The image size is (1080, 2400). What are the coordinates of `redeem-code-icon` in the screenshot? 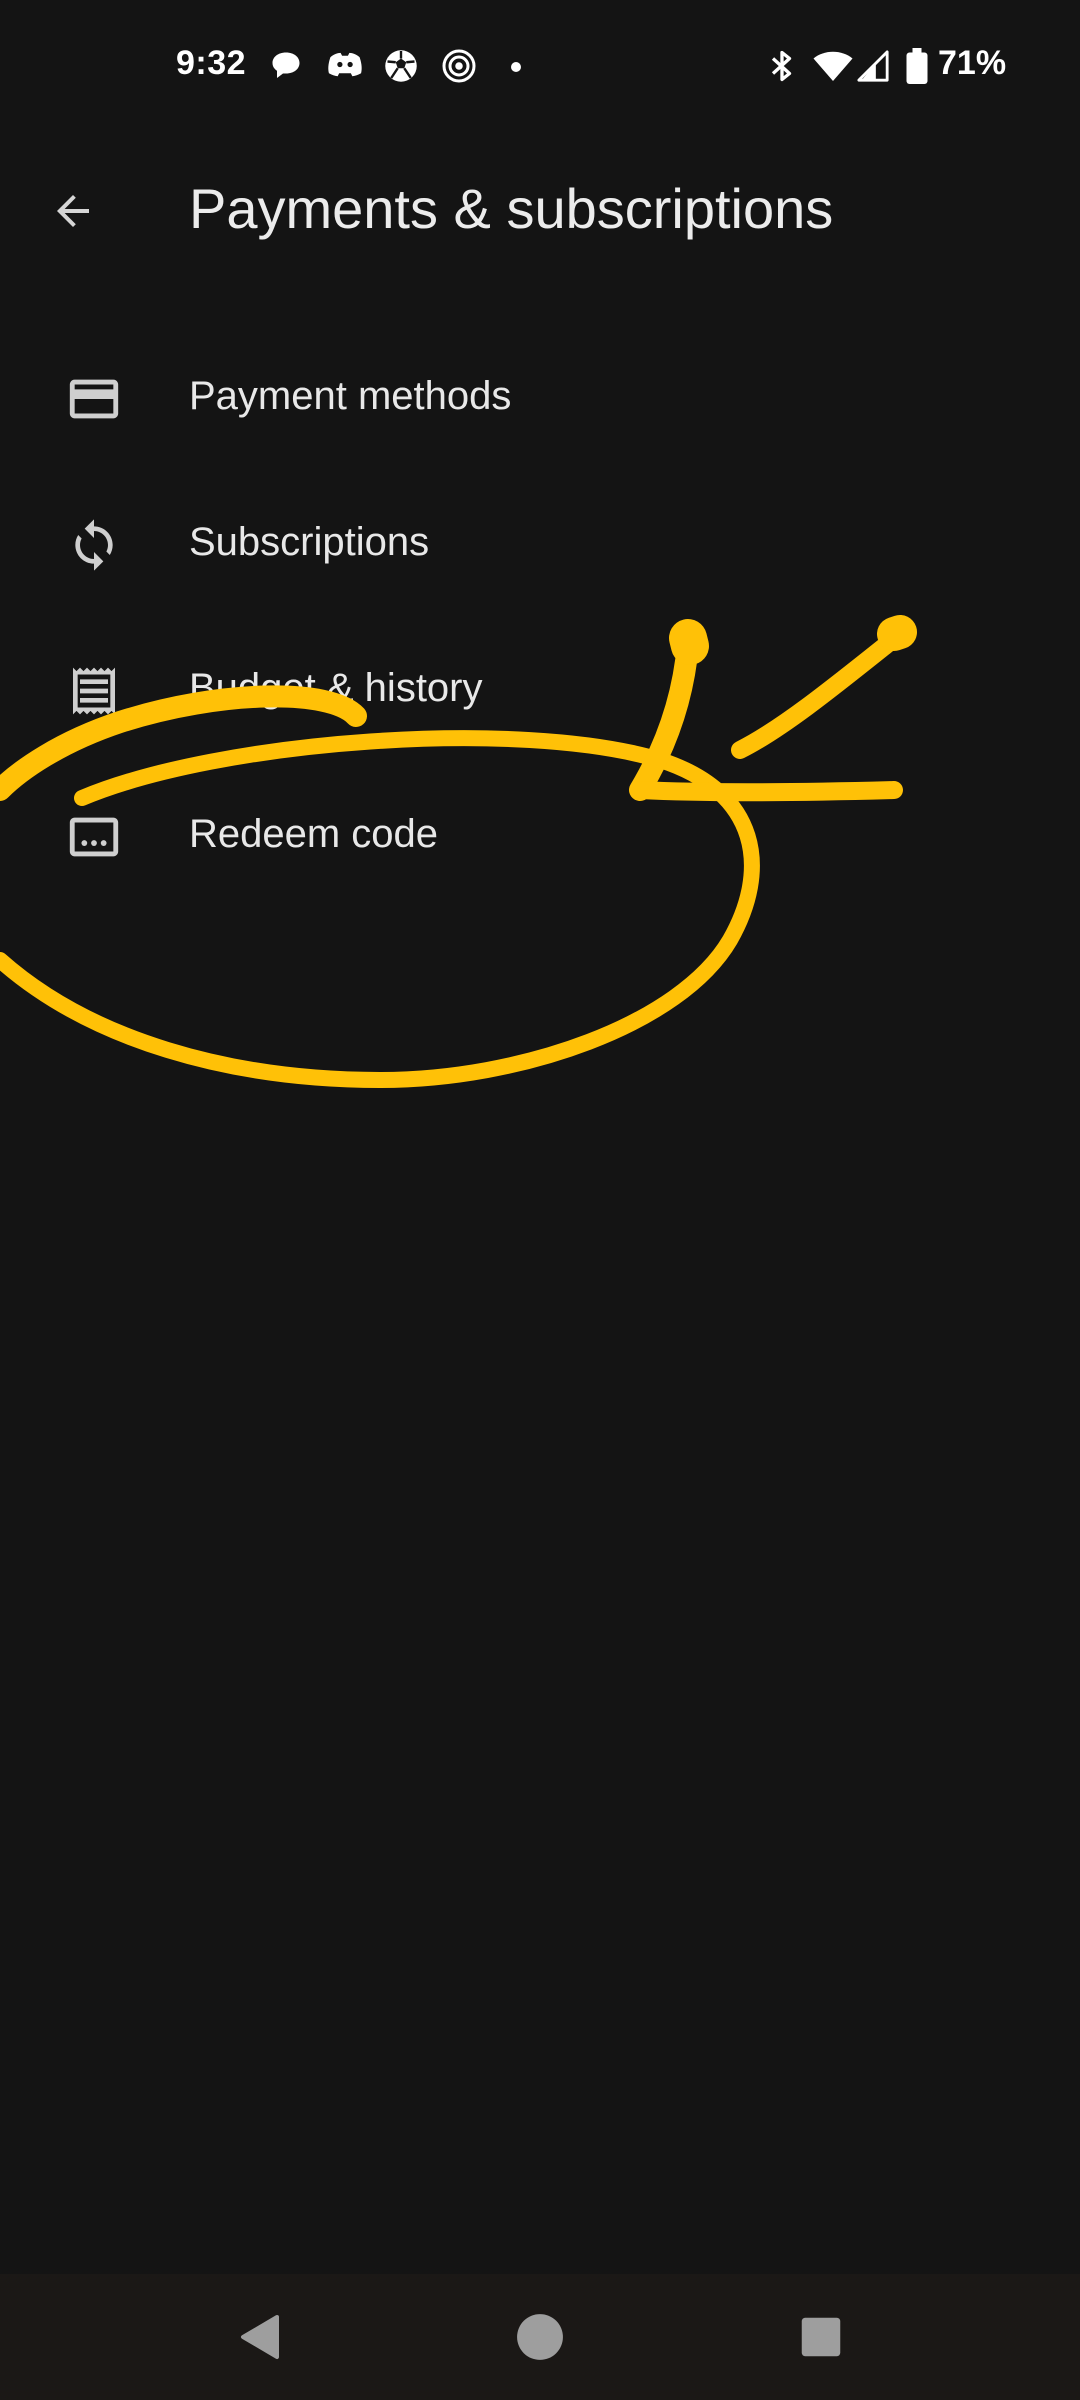 It's located at (94, 837).